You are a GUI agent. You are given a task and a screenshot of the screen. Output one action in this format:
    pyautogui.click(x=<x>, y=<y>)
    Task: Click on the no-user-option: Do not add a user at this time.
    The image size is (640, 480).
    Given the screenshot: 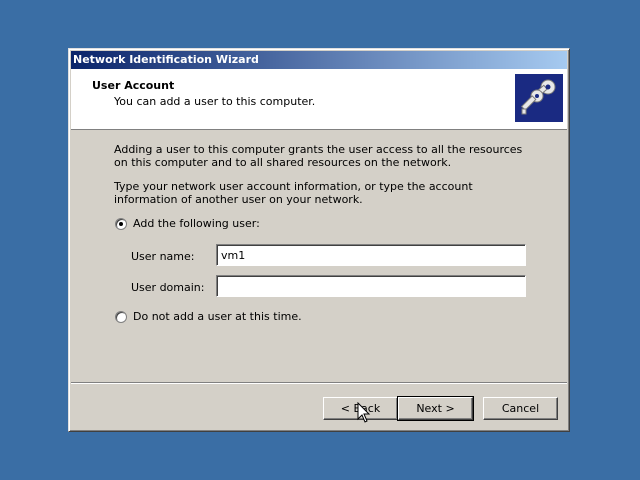 What is the action you would take?
    pyautogui.click(x=208, y=316)
    